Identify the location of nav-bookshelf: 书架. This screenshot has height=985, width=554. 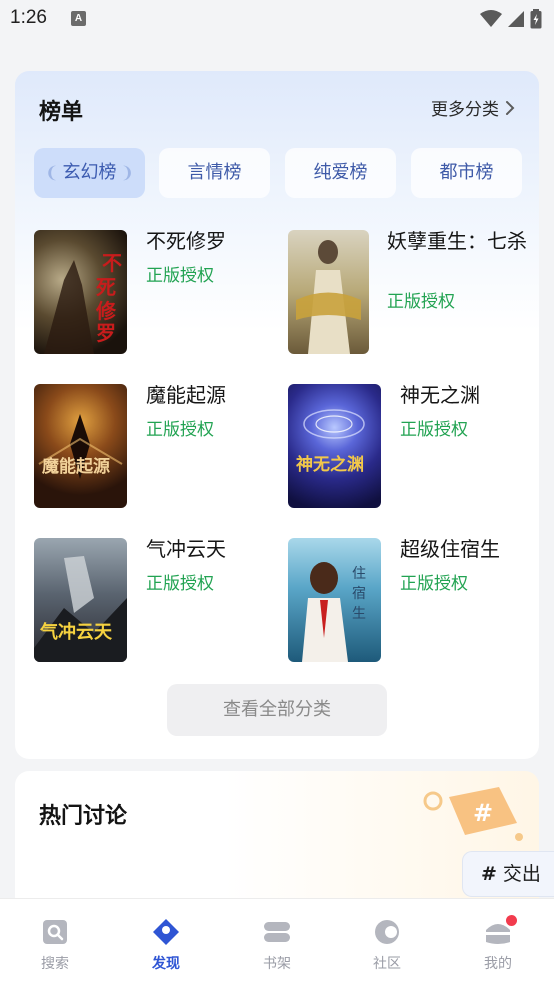
(277, 942).